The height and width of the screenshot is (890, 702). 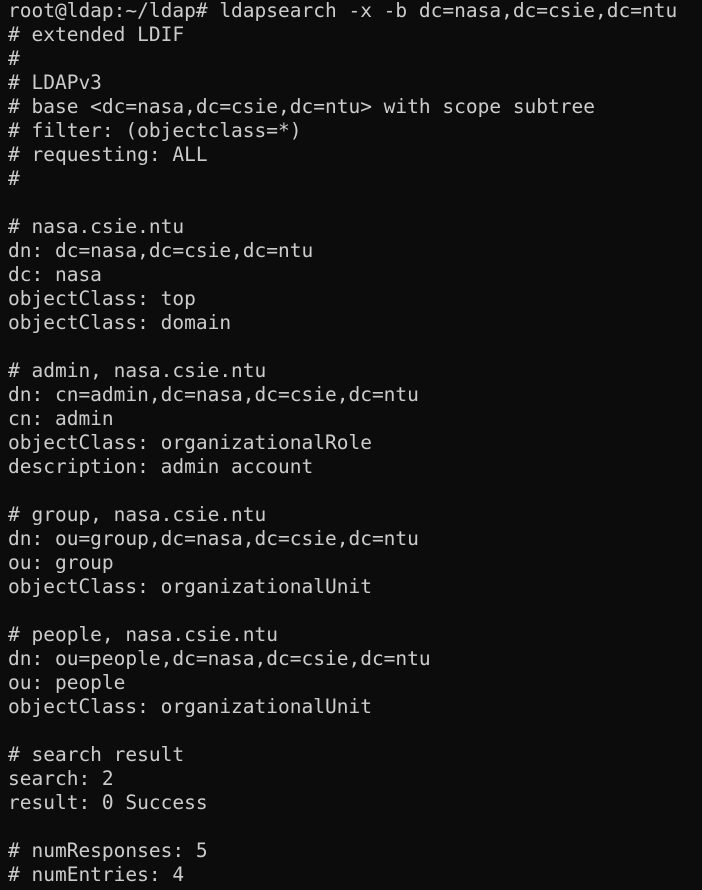 What do you see at coordinates (137, 370) in the screenshot?
I see `entry-comment-line: # admin, nasa.csie.ntu` at bounding box center [137, 370].